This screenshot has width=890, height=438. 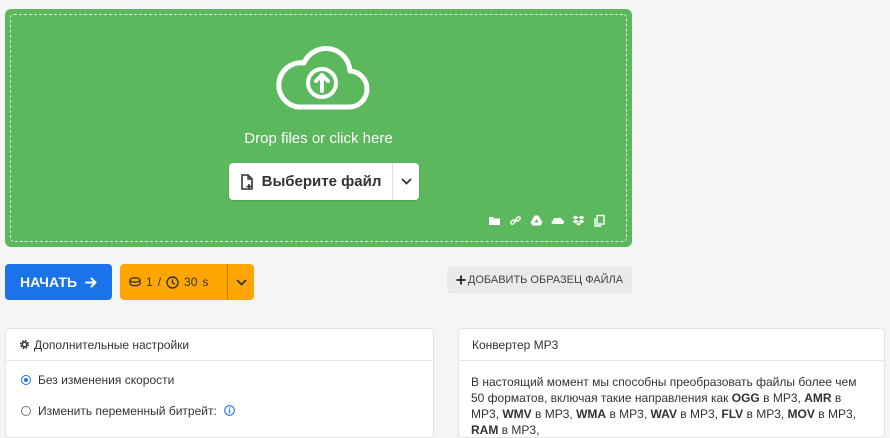 I want to click on link-icon, so click(x=515, y=220).